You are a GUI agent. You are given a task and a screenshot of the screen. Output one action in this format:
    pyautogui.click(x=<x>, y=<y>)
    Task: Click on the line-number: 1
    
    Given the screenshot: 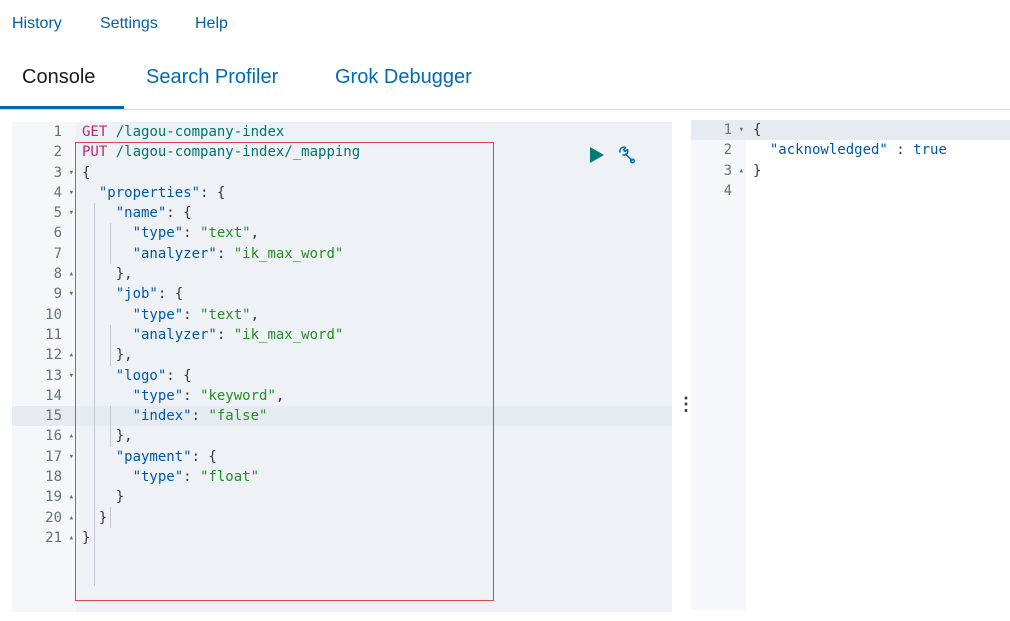 What is the action you would take?
    pyautogui.click(x=44, y=132)
    